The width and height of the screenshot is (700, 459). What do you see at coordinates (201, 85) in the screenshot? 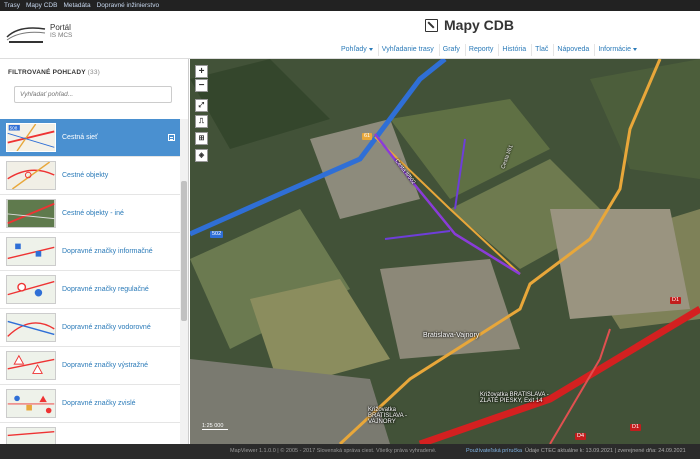
I see `zoom-out-button: −` at bounding box center [201, 85].